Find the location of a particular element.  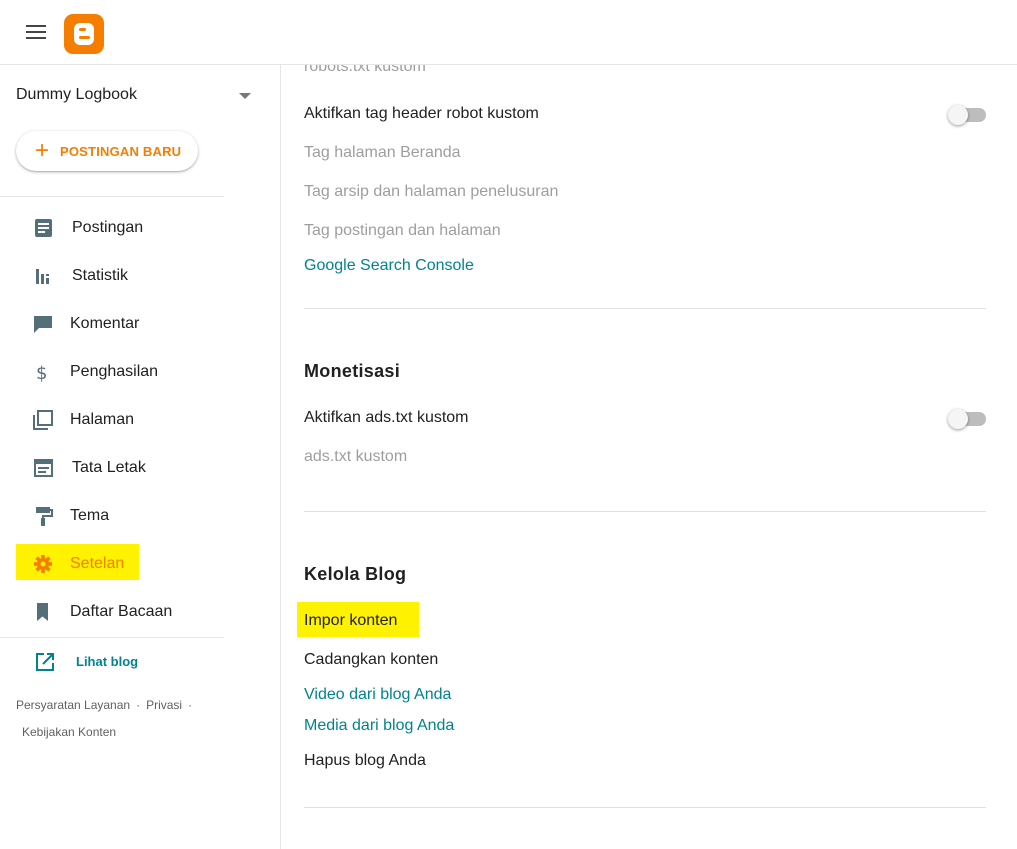

sidebar-item-tema: Tema is located at coordinates (112, 516).